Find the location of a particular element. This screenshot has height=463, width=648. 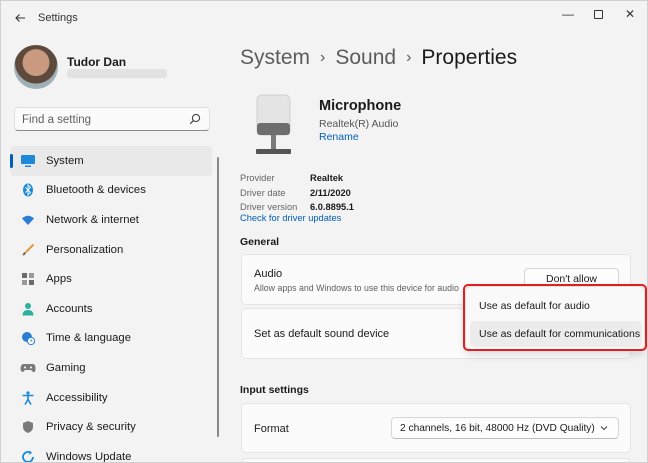

microphone-icon is located at coordinates (273, 124).